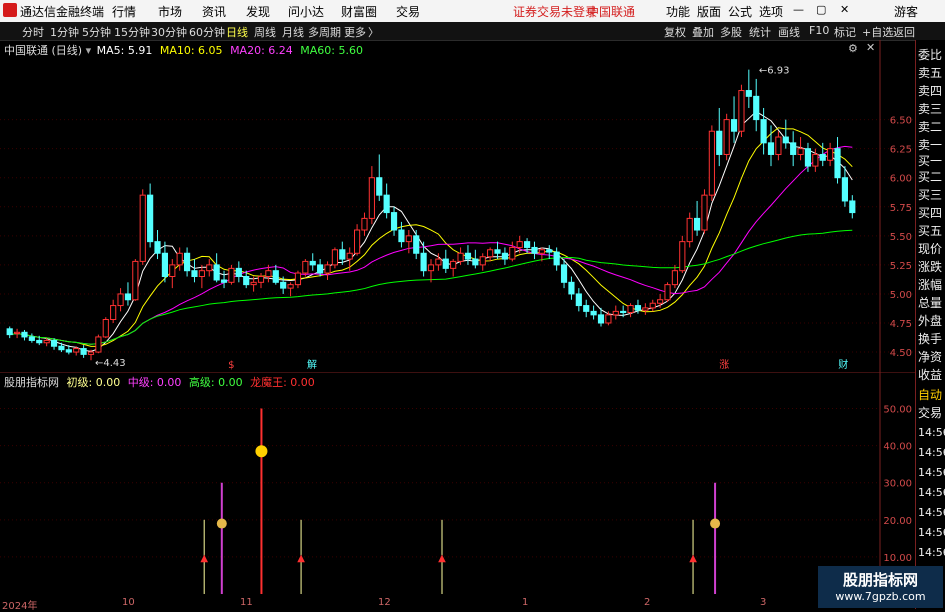  What do you see at coordinates (844, 9) in the screenshot?
I see `close-icon: ✕` at bounding box center [844, 9].